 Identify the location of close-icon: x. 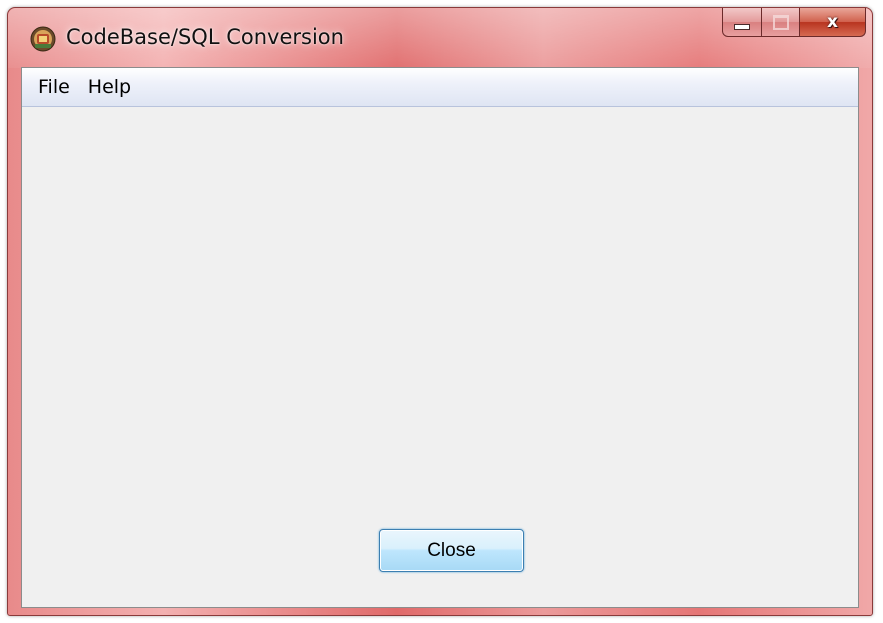
(832, 22).